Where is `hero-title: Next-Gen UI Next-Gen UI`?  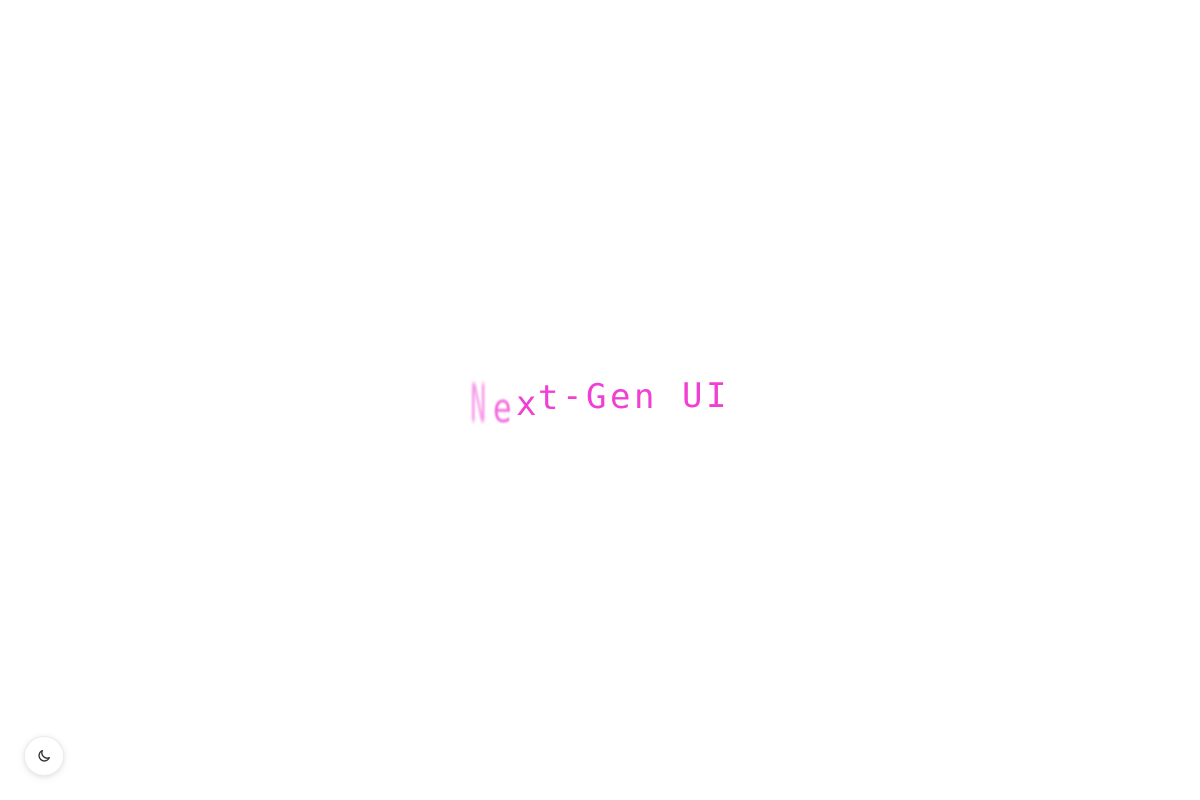
hero-title: Next-Gen UI Next-Gen UI is located at coordinates (603, 410).